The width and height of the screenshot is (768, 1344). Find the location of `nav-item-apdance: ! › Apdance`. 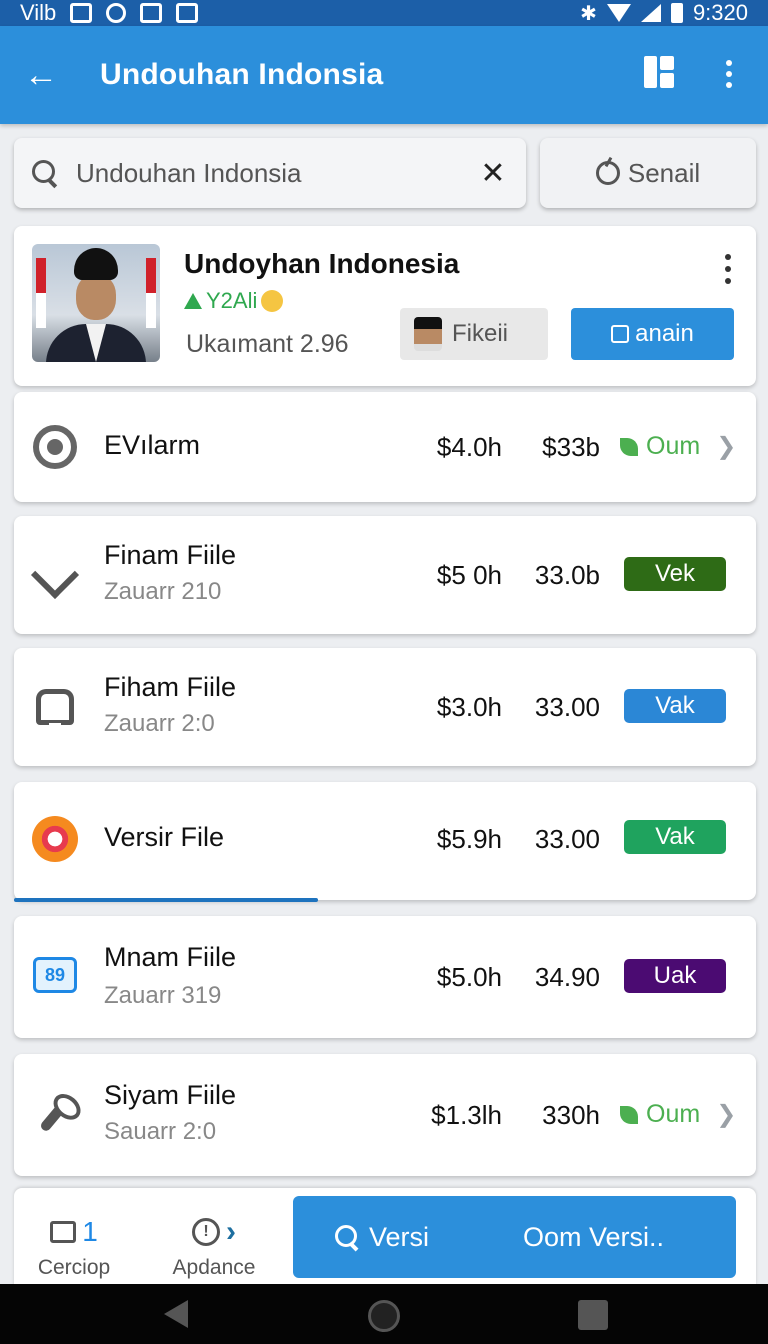

nav-item-apdance: ! › Apdance is located at coordinates (214, 1246).